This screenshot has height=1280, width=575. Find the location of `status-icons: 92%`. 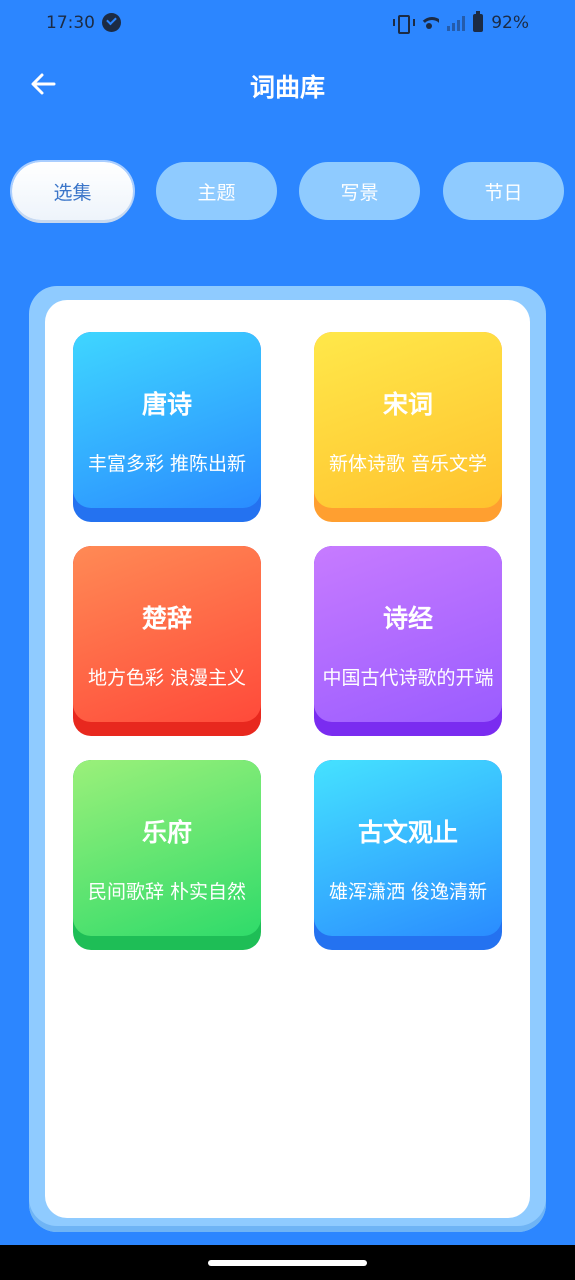

status-icons: 92% is located at coordinates (461, 22).